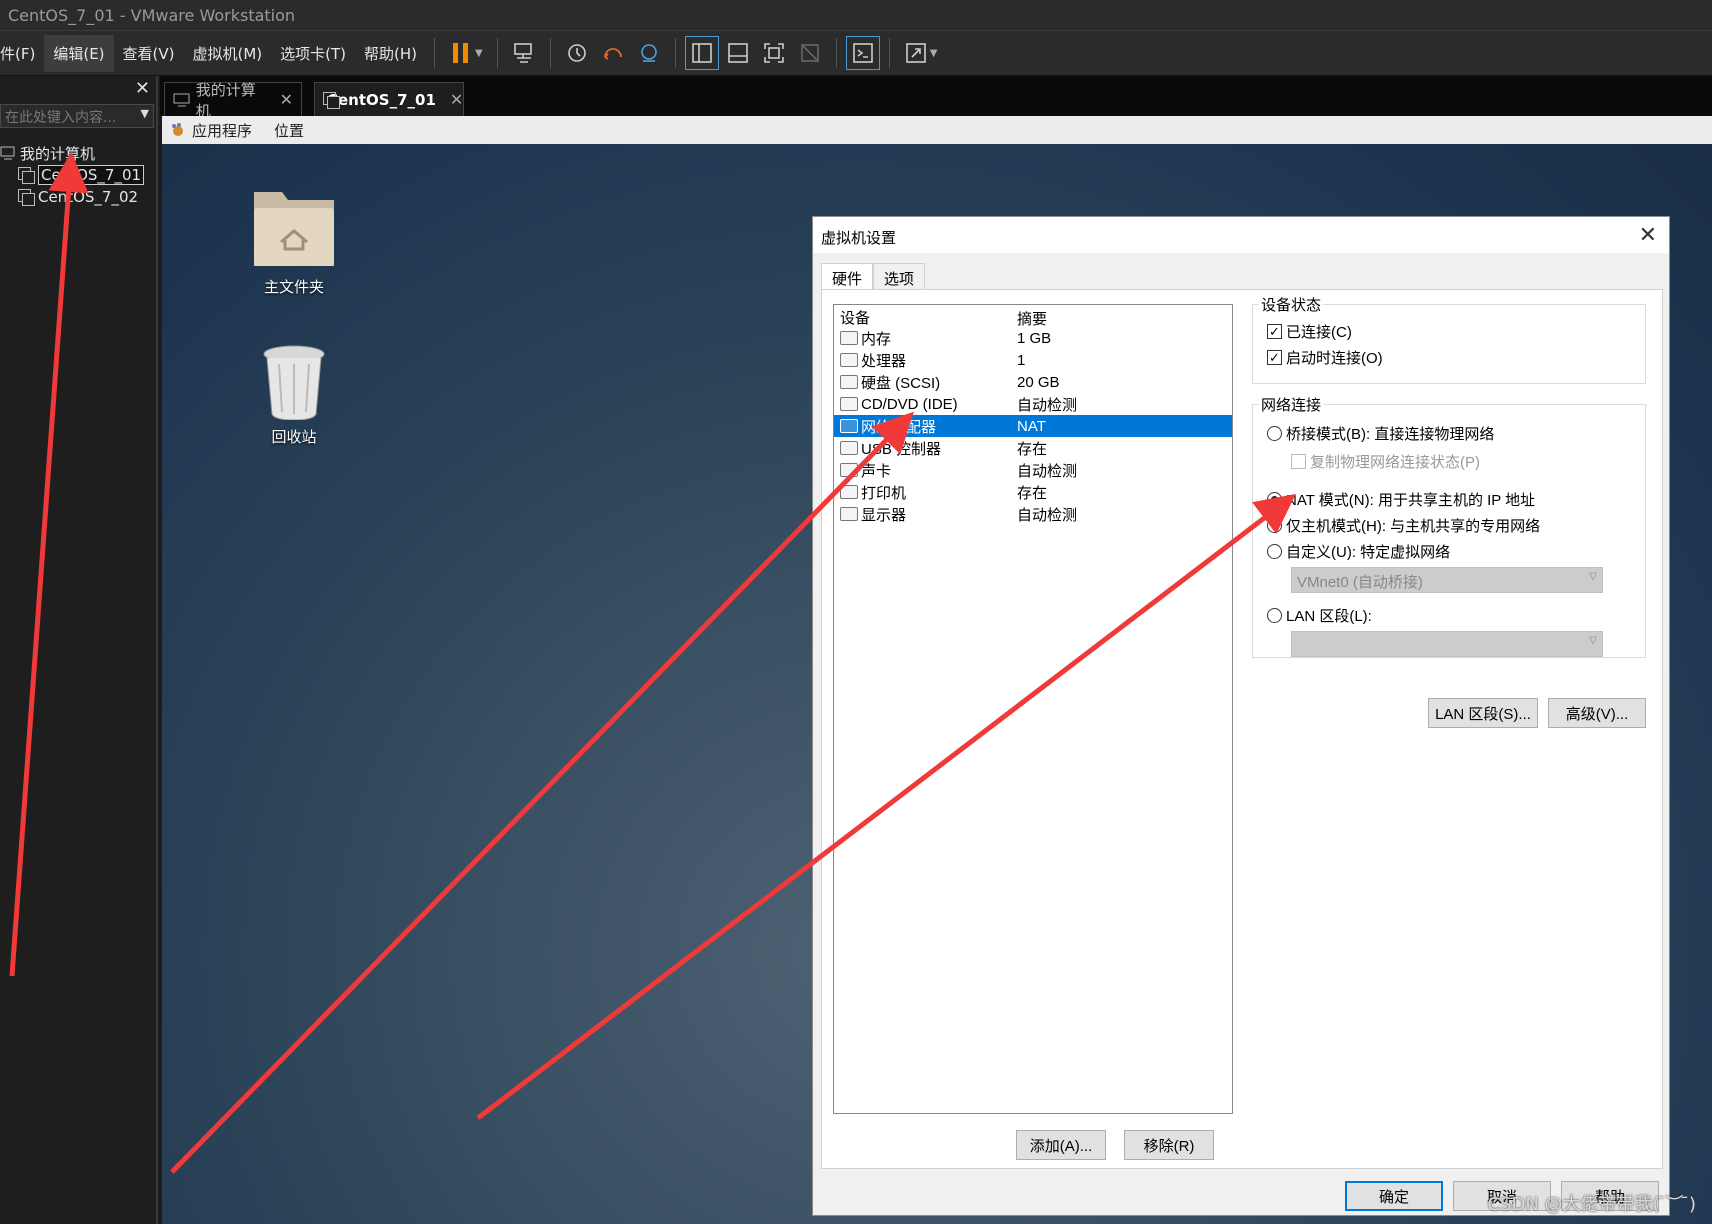  What do you see at coordinates (856, 15) in the screenshot?
I see `window-title: CentOS_7_01 - VMware Workstation` at bounding box center [856, 15].